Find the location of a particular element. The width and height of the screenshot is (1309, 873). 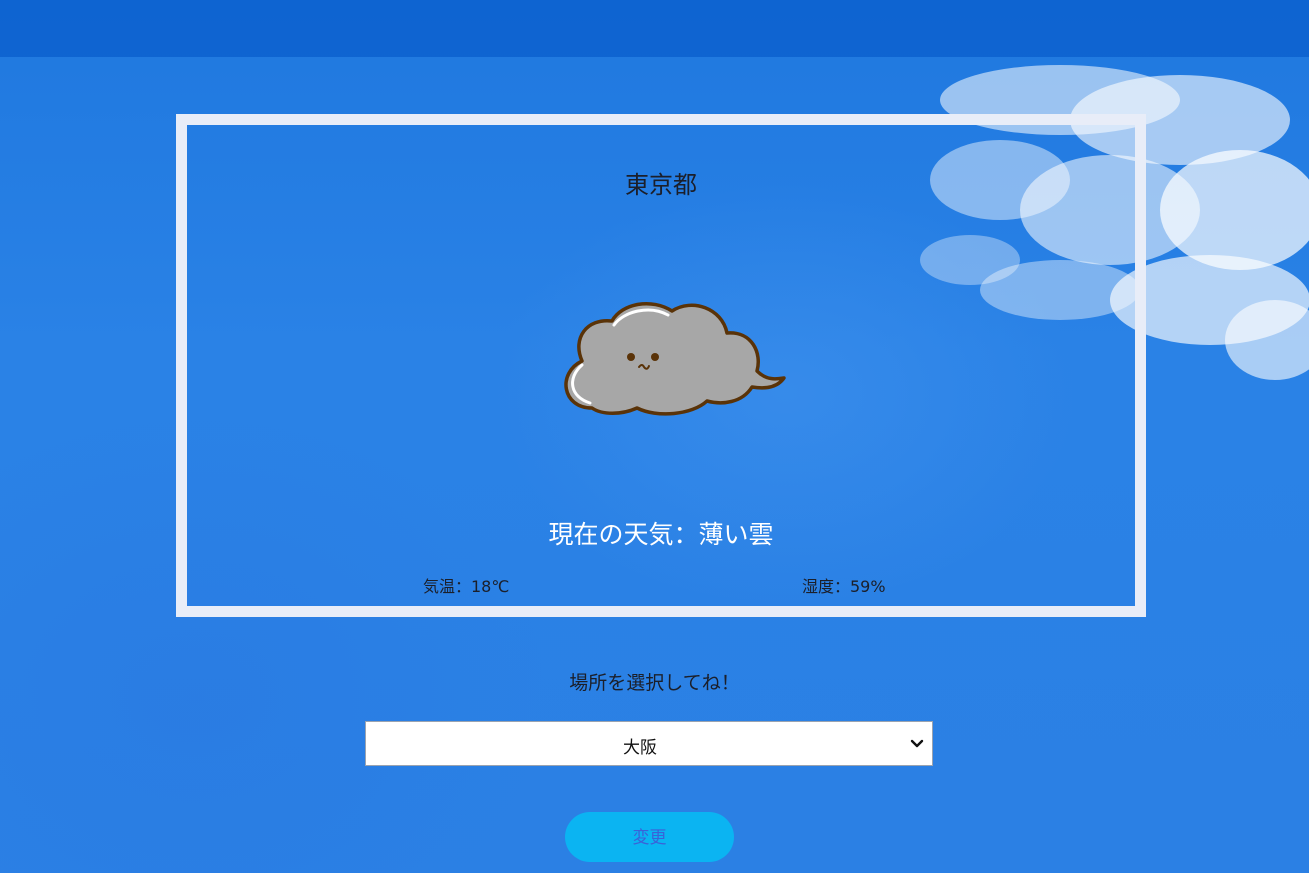

weather-stats: 気温：18℃ 湿度：59% is located at coordinates (673, 585).